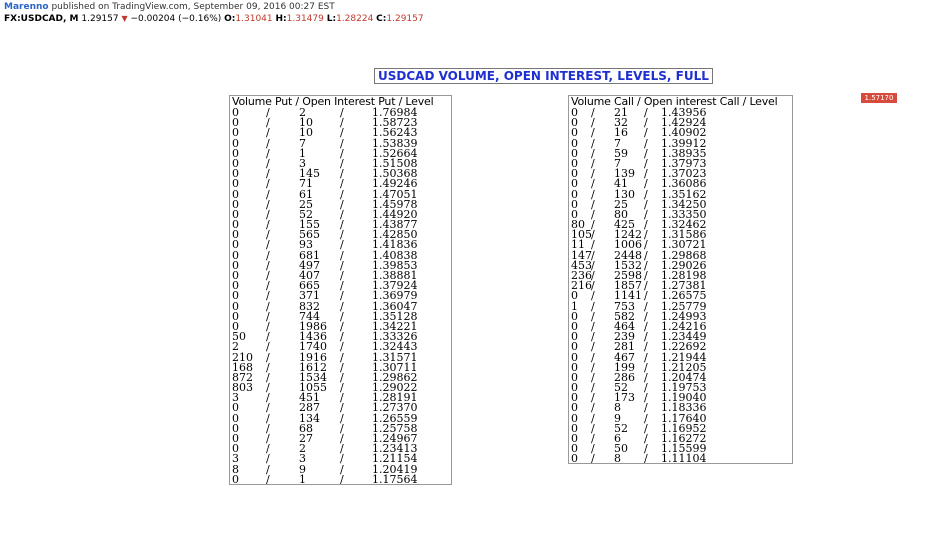 Image resolution: width=932 pixels, height=550 pixels. Describe the element at coordinates (355, 19) in the screenshot. I see `low-value: 1.28224` at that location.